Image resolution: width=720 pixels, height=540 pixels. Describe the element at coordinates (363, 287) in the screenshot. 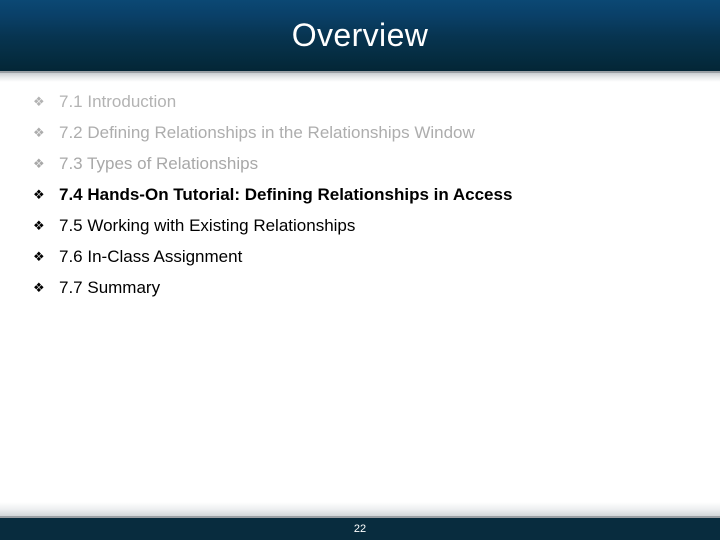

I see `list-item: ❖ 7.7 Summary` at that location.